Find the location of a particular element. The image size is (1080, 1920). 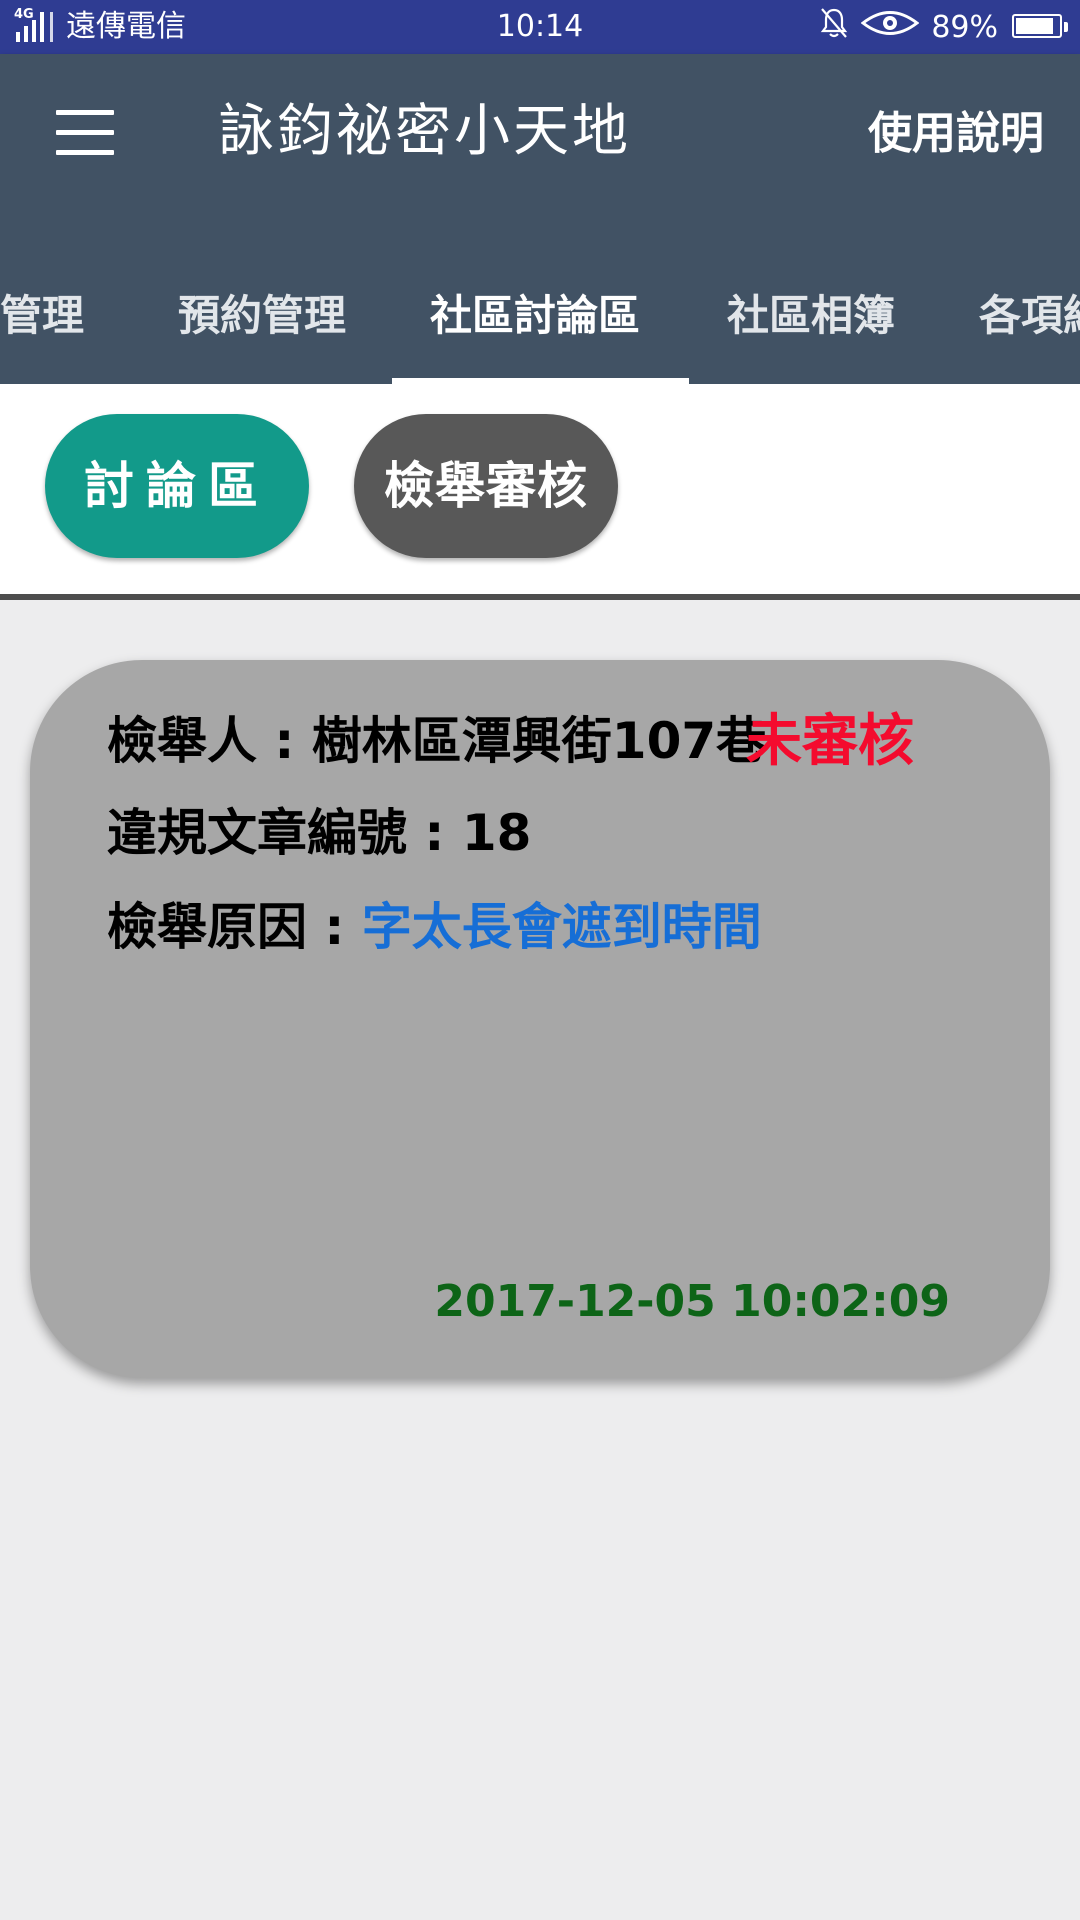

tab-bar: 修管理 預約管理 社區討論區 社區相簿 各項紀 is located at coordinates (540, 319).